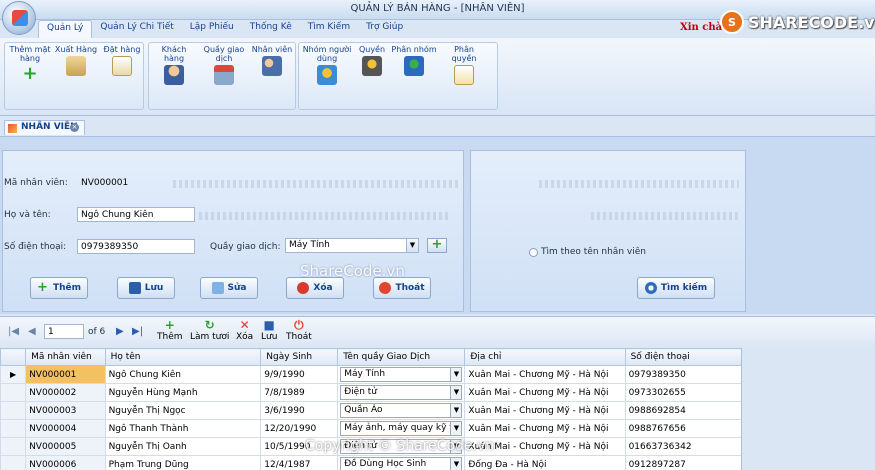 The width and height of the screenshot is (875, 470). What do you see at coordinates (210, 331) in the screenshot?
I see `toolbar-refresh-button: ↻ Làm tươi` at bounding box center [210, 331].